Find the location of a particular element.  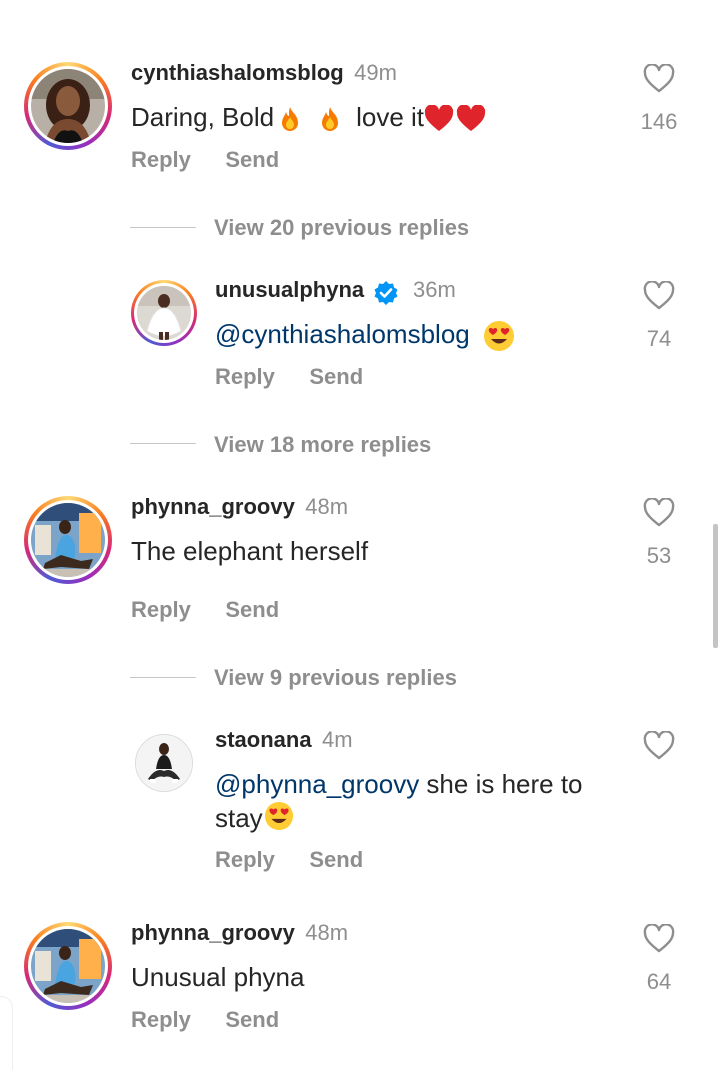

comment-text: Daring, Bold love it is located at coordinates (308, 117).